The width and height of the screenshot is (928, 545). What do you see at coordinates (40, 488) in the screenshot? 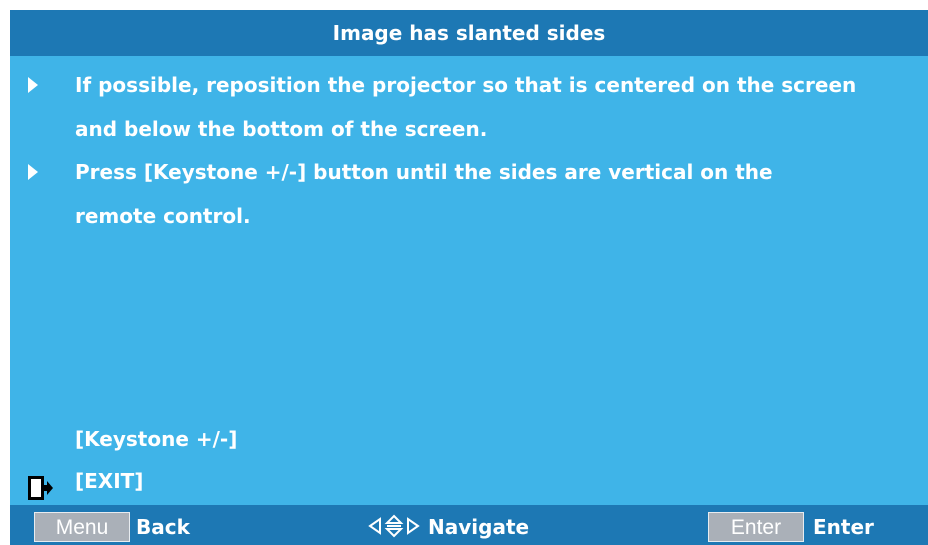
I see `exit-icon` at bounding box center [40, 488].